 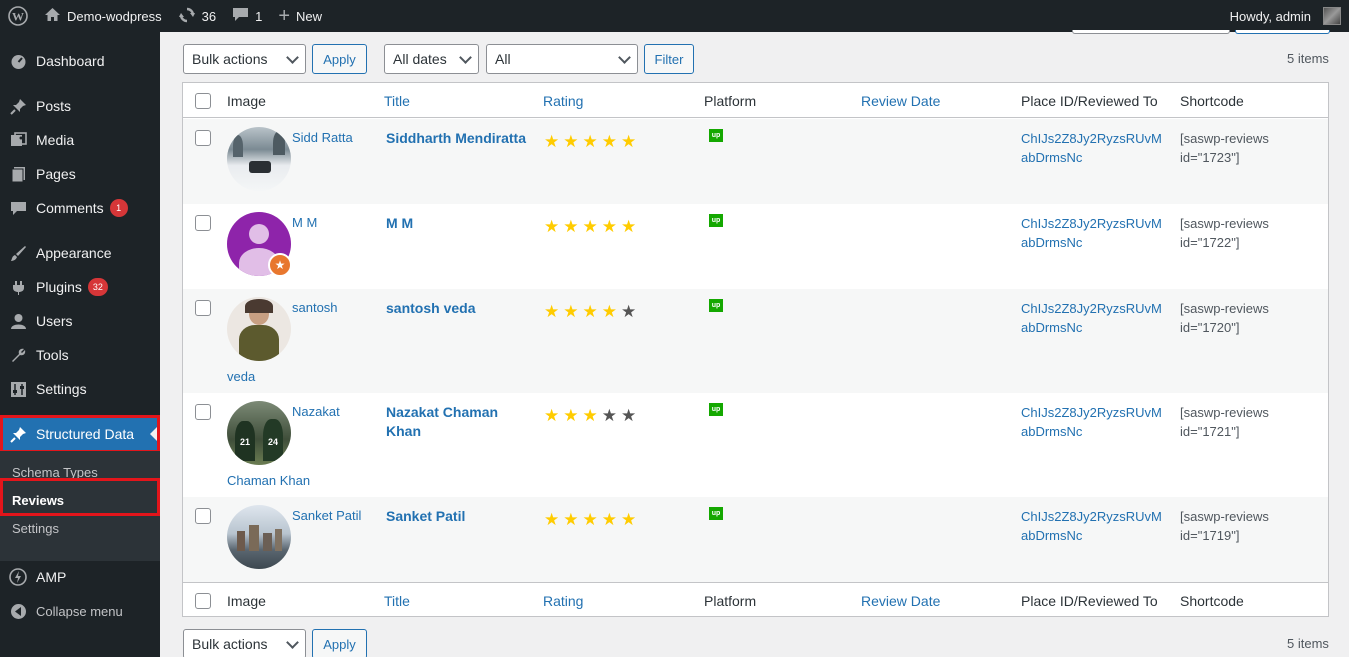 What do you see at coordinates (80, 355) in the screenshot?
I see `sidebar-item-tools: Tools` at bounding box center [80, 355].